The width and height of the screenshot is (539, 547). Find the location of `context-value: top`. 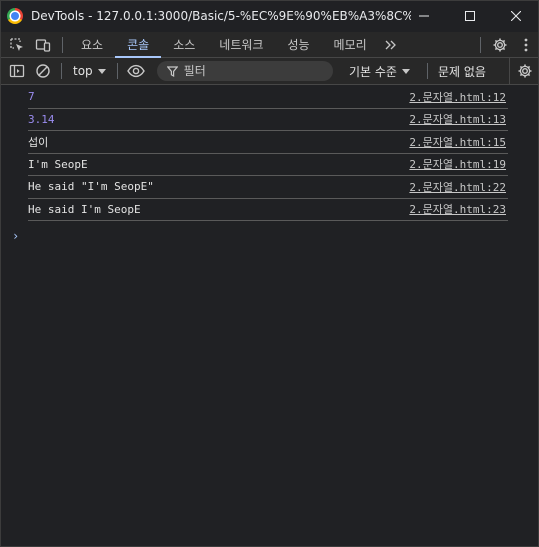

context-value: top is located at coordinates (83, 71).